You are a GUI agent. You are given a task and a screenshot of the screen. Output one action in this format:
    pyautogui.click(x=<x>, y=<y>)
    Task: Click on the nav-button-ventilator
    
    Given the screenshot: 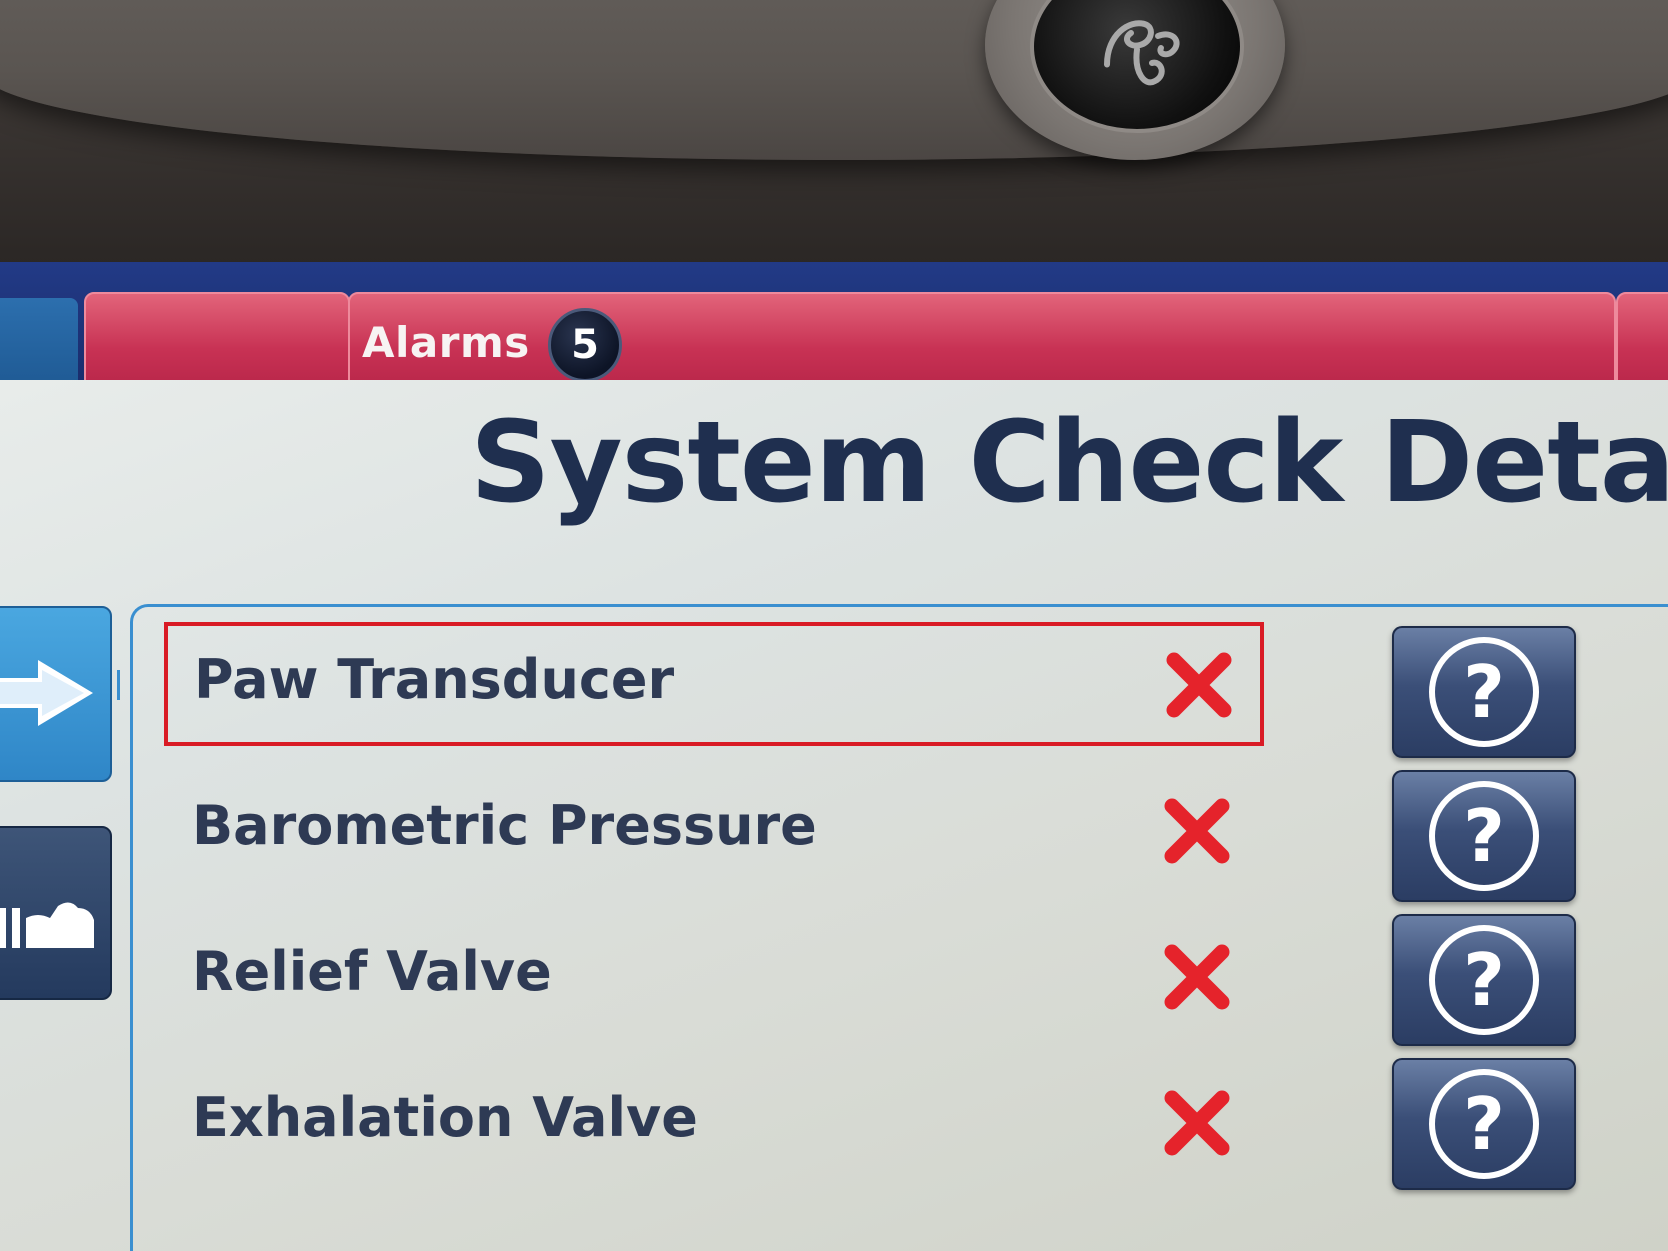 What is the action you would take?
    pyautogui.click(x=56, y=913)
    